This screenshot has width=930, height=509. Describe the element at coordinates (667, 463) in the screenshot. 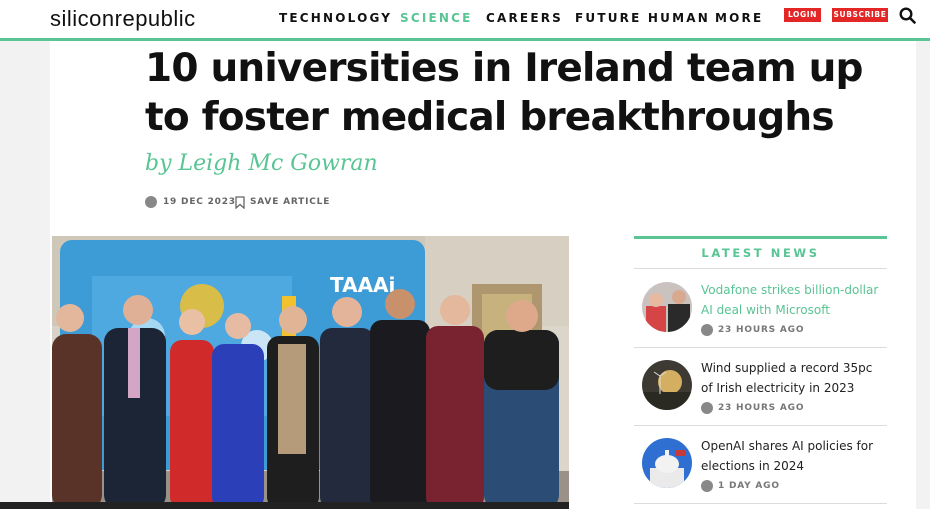

I see `news-thumbnail-openai` at that location.